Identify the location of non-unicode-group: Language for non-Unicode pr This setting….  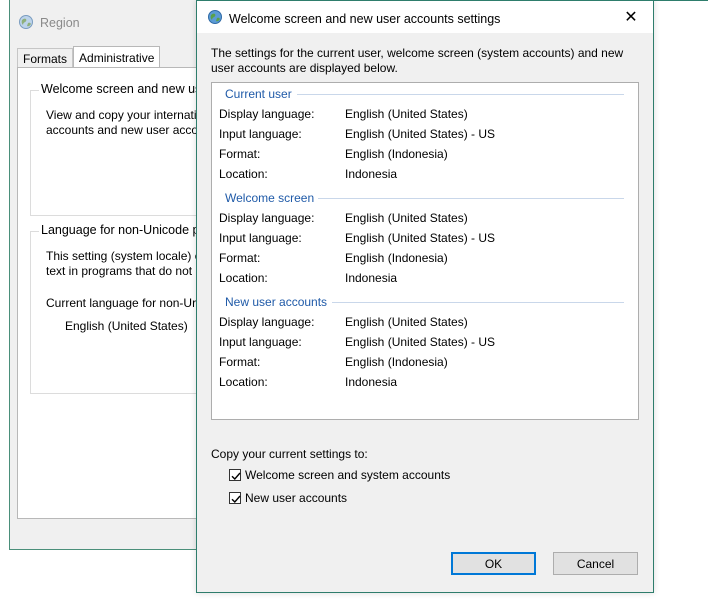
(120, 308).